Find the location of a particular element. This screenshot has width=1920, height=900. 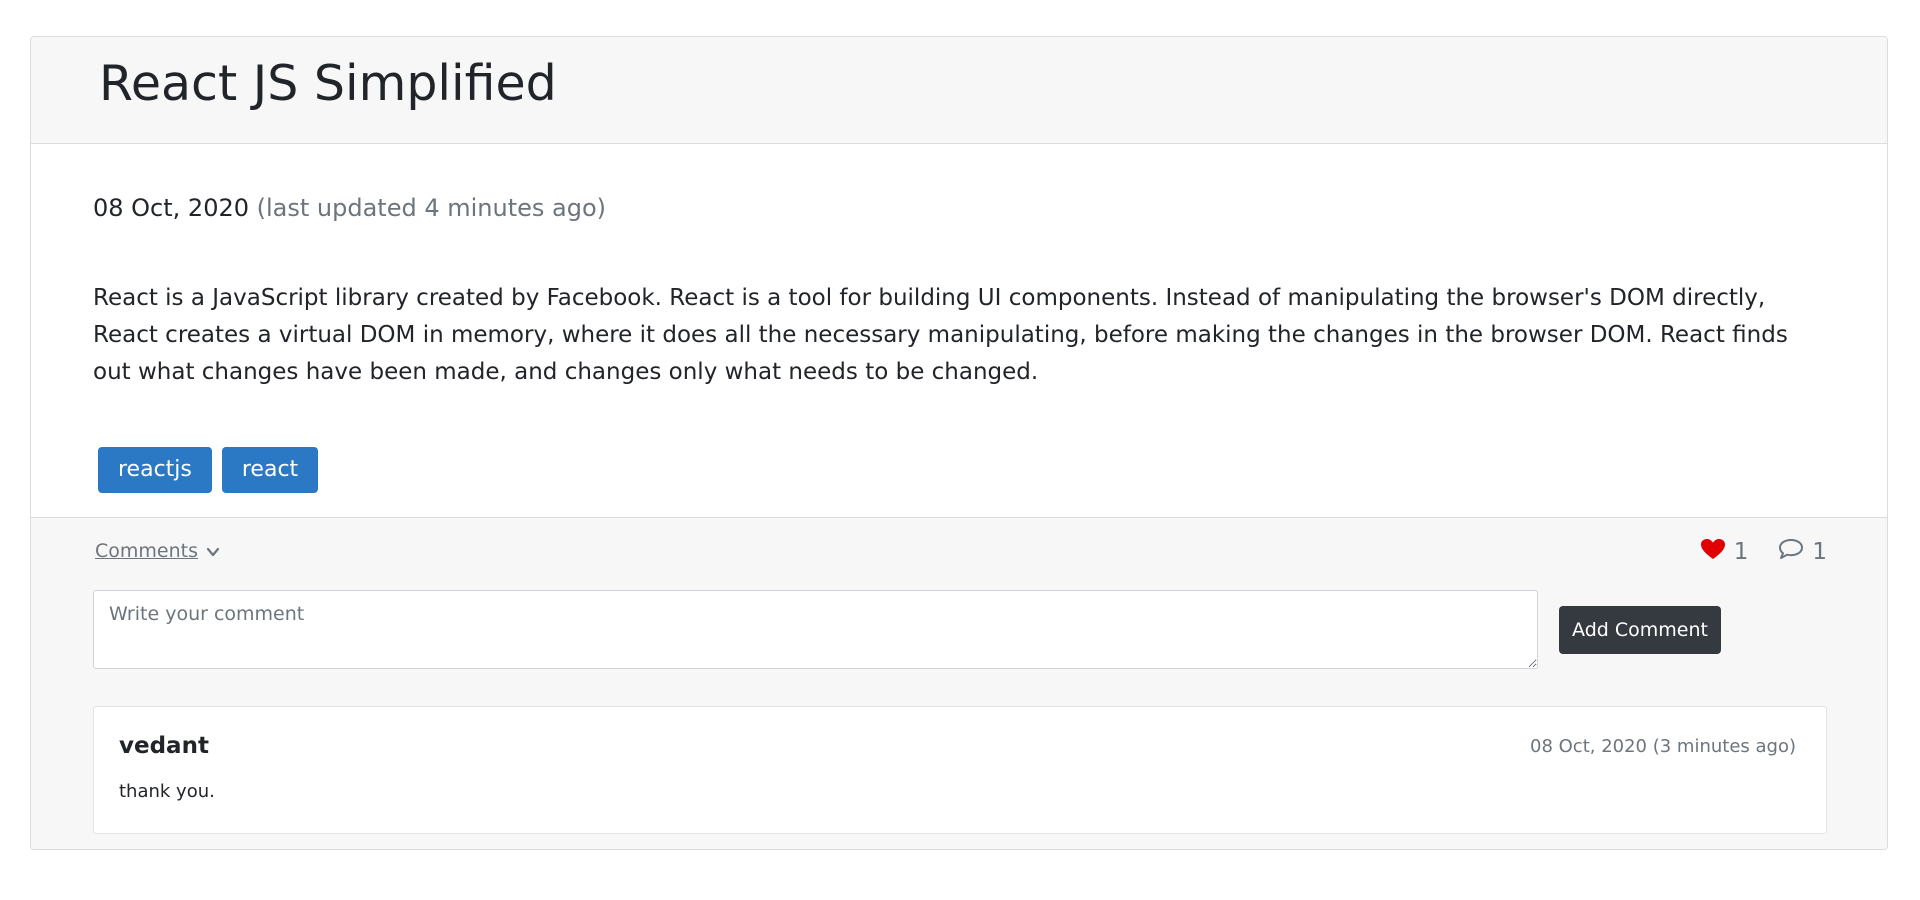

post-updated: (last updated 4 minutes ago) is located at coordinates (431, 208).